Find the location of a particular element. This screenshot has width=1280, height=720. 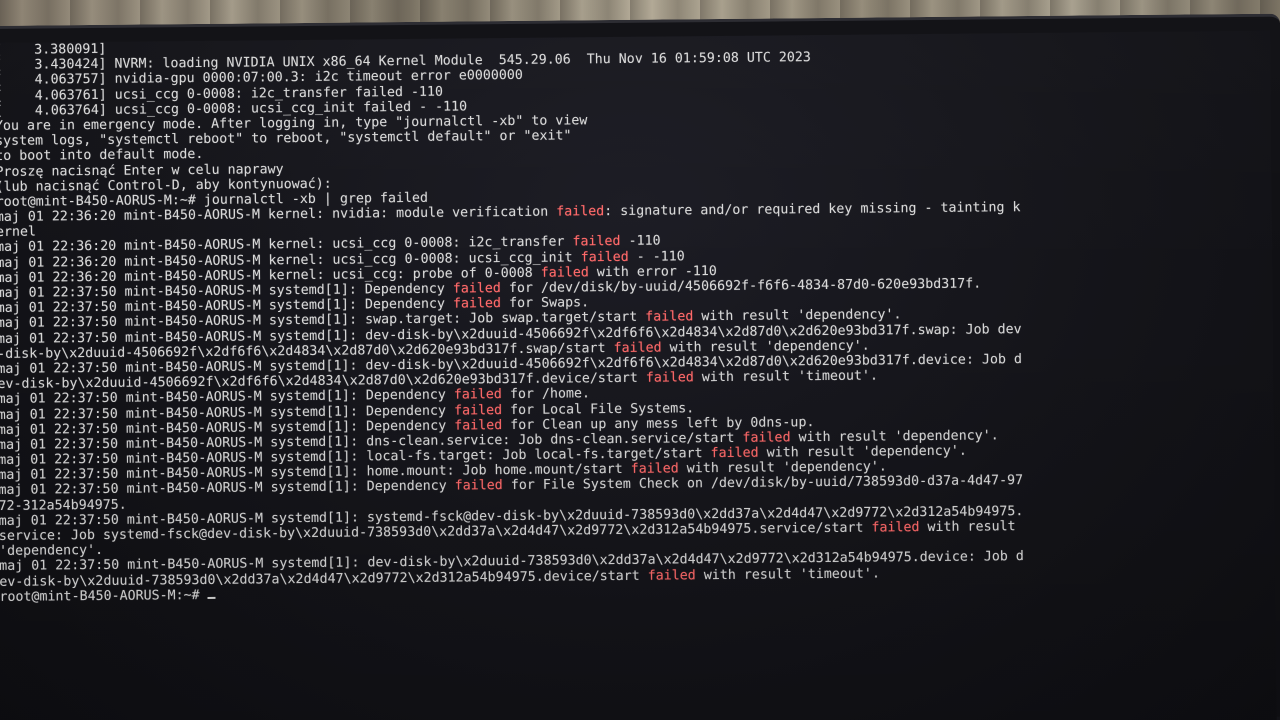

terminal-text: for Local File Systems. is located at coordinates (598, 409).